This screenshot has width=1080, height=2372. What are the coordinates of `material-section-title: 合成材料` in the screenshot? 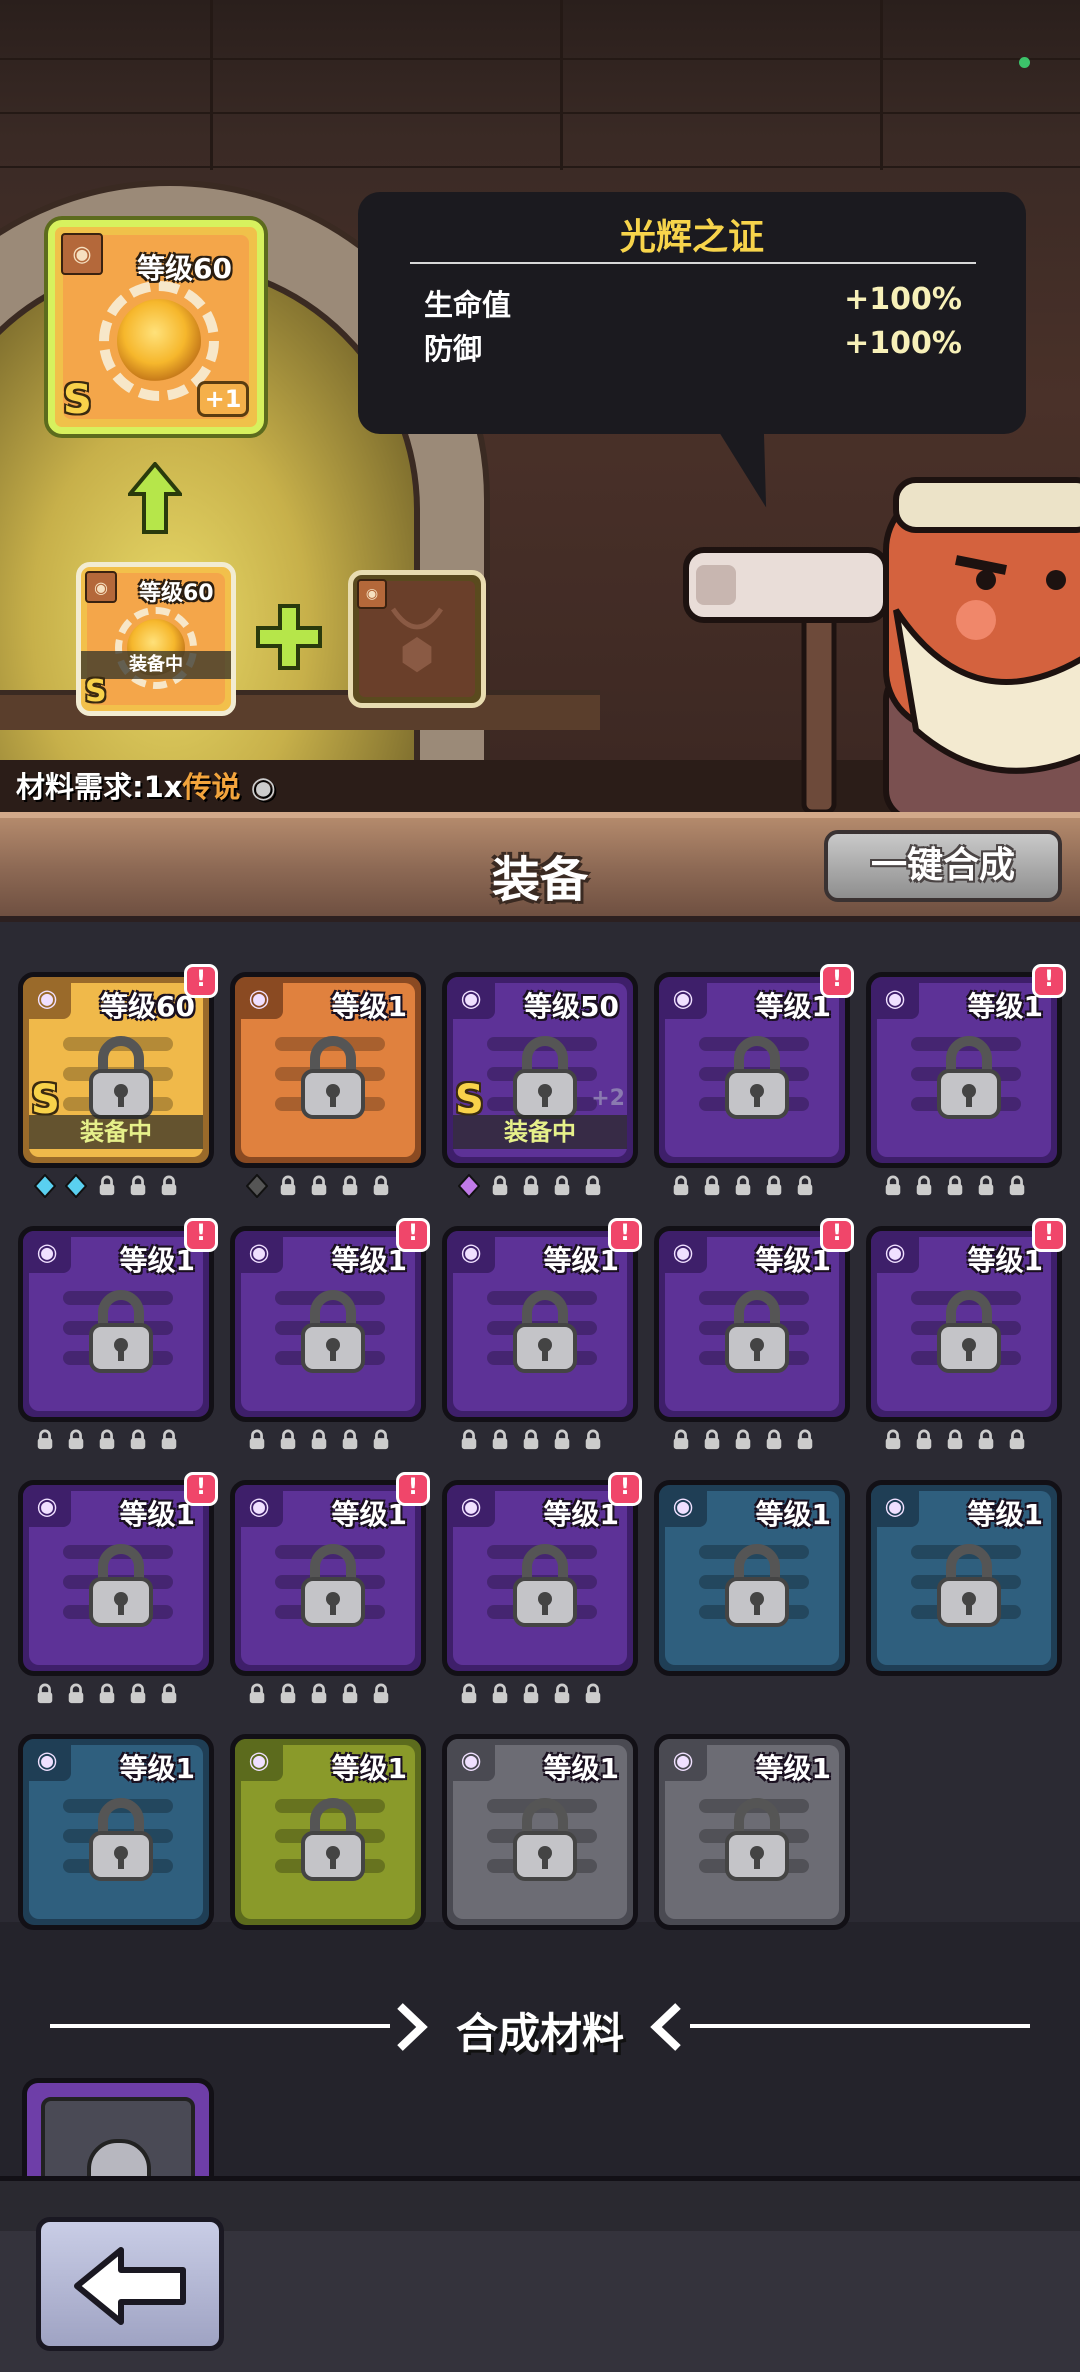 It's located at (539, 2033).